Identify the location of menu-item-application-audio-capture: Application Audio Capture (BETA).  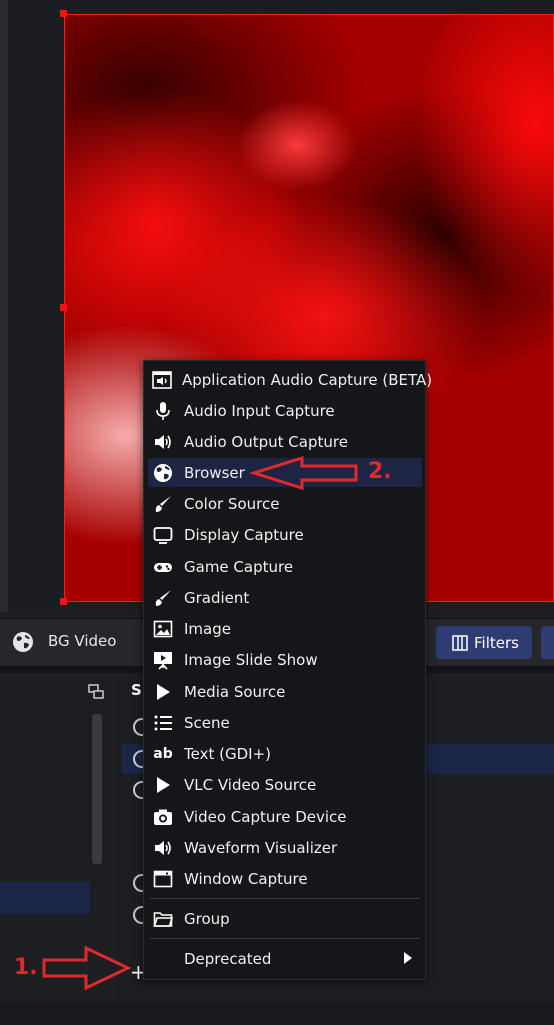
(290, 379).